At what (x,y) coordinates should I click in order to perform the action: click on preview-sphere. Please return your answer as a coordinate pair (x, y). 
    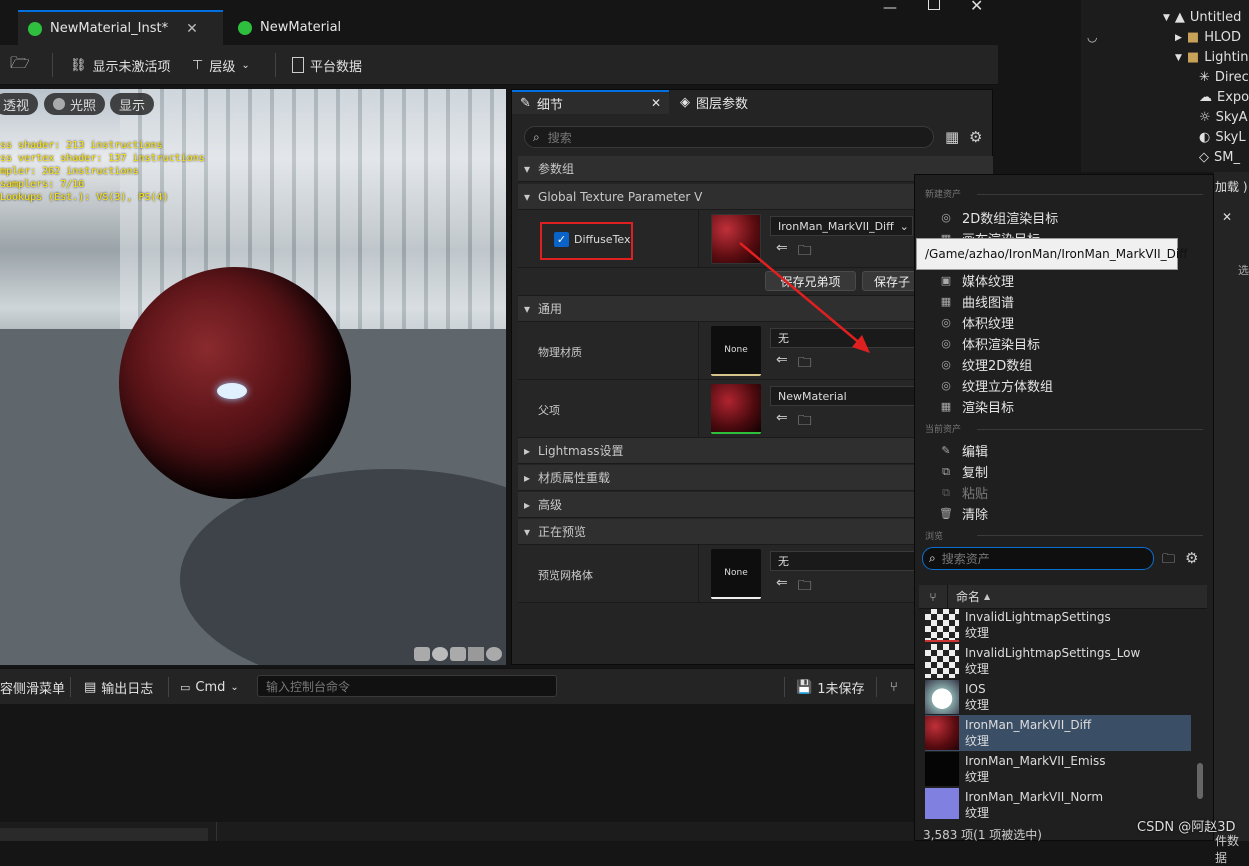
    Looking at the image, I should click on (235, 383).